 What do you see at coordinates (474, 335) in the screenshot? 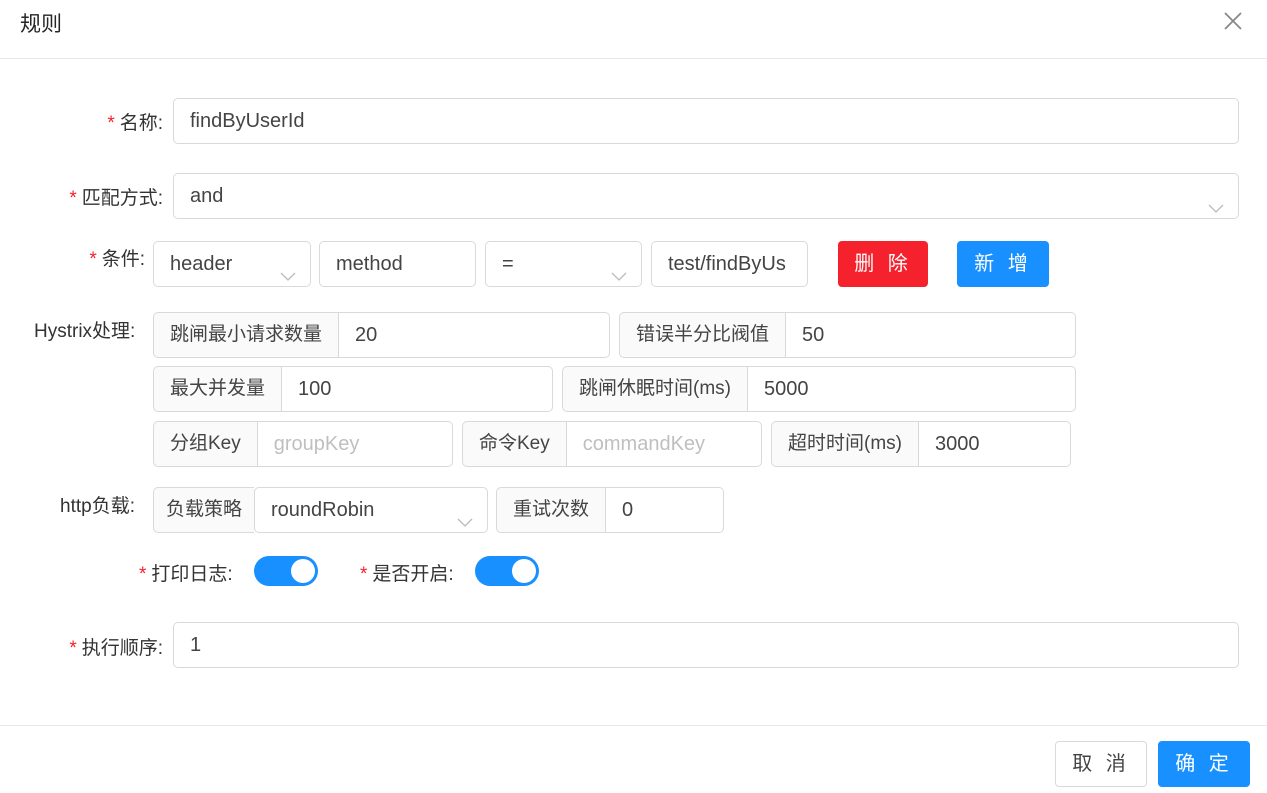
I see `hystrix-min-requests-input: 20` at bounding box center [474, 335].